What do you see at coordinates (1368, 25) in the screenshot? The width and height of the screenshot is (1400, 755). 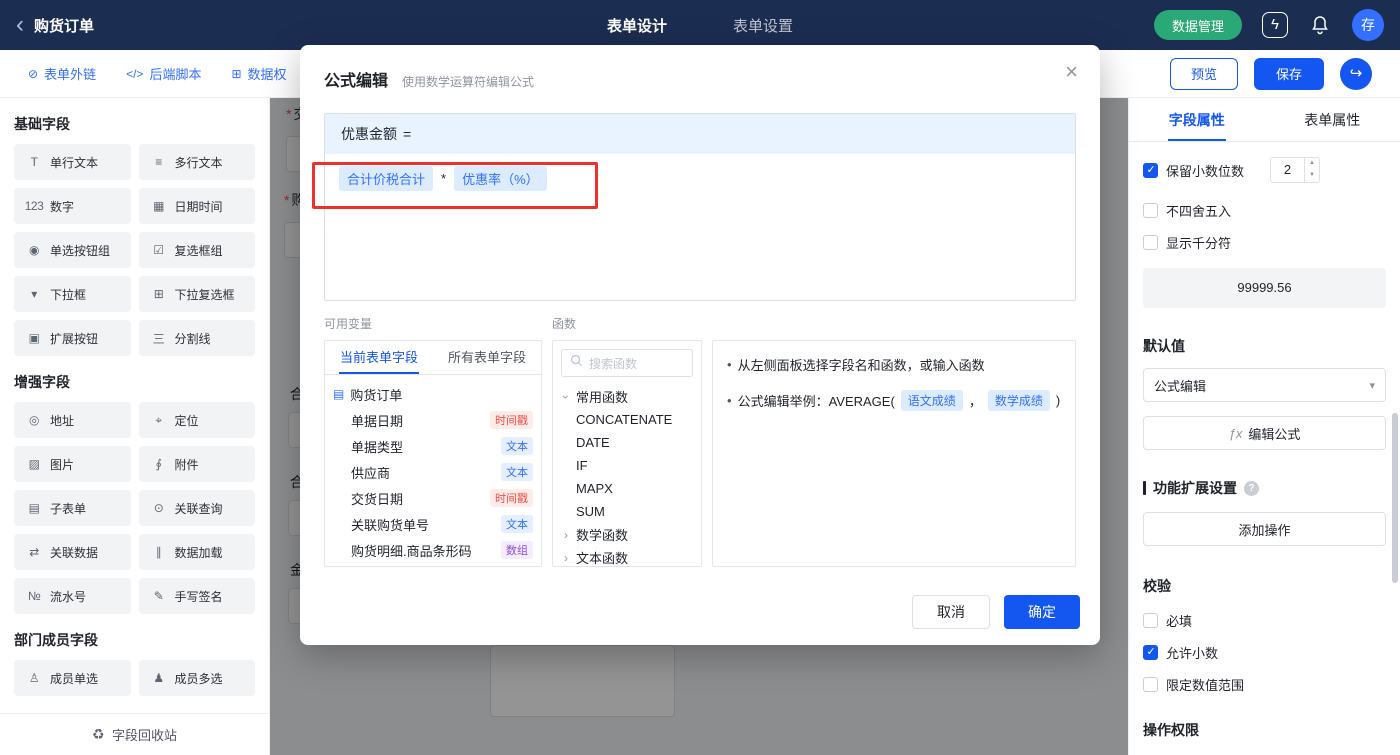 I see `avatar: 存` at bounding box center [1368, 25].